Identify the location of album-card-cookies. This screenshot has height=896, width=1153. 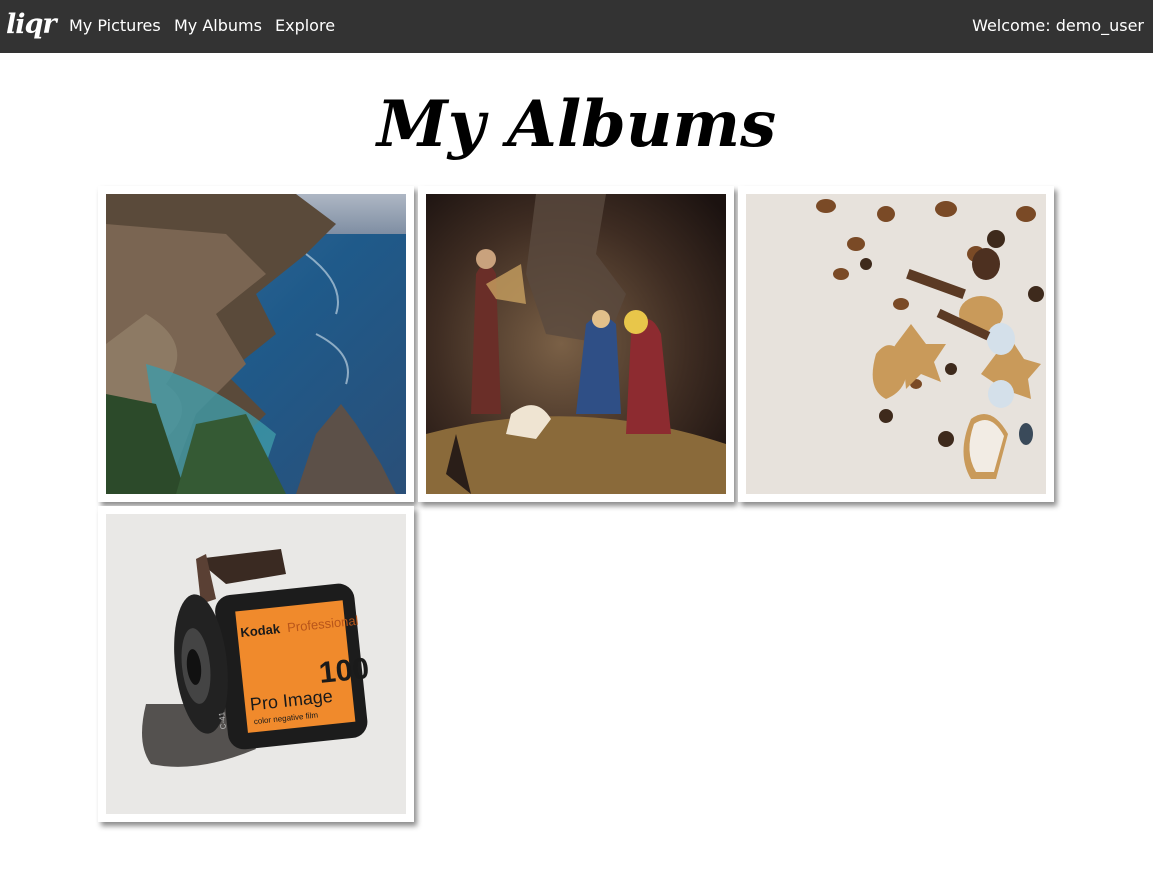
(896, 344).